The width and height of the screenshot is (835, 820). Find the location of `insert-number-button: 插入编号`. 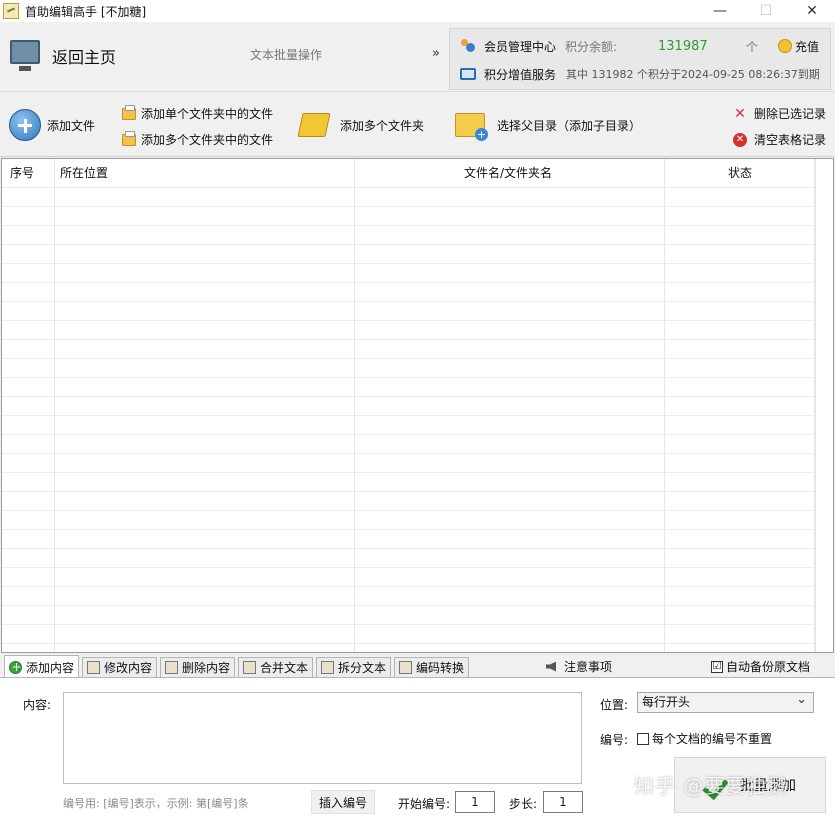

insert-number-button: 插入编号 is located at coordinates (343, 802).